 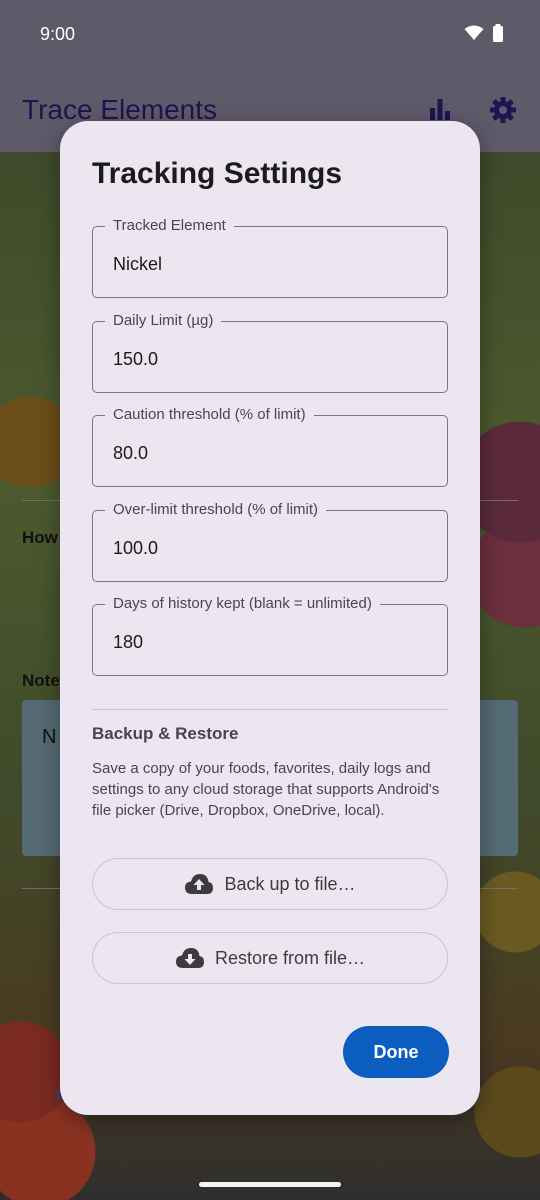 I want to click on status-icons, so click(x=484, y=33).